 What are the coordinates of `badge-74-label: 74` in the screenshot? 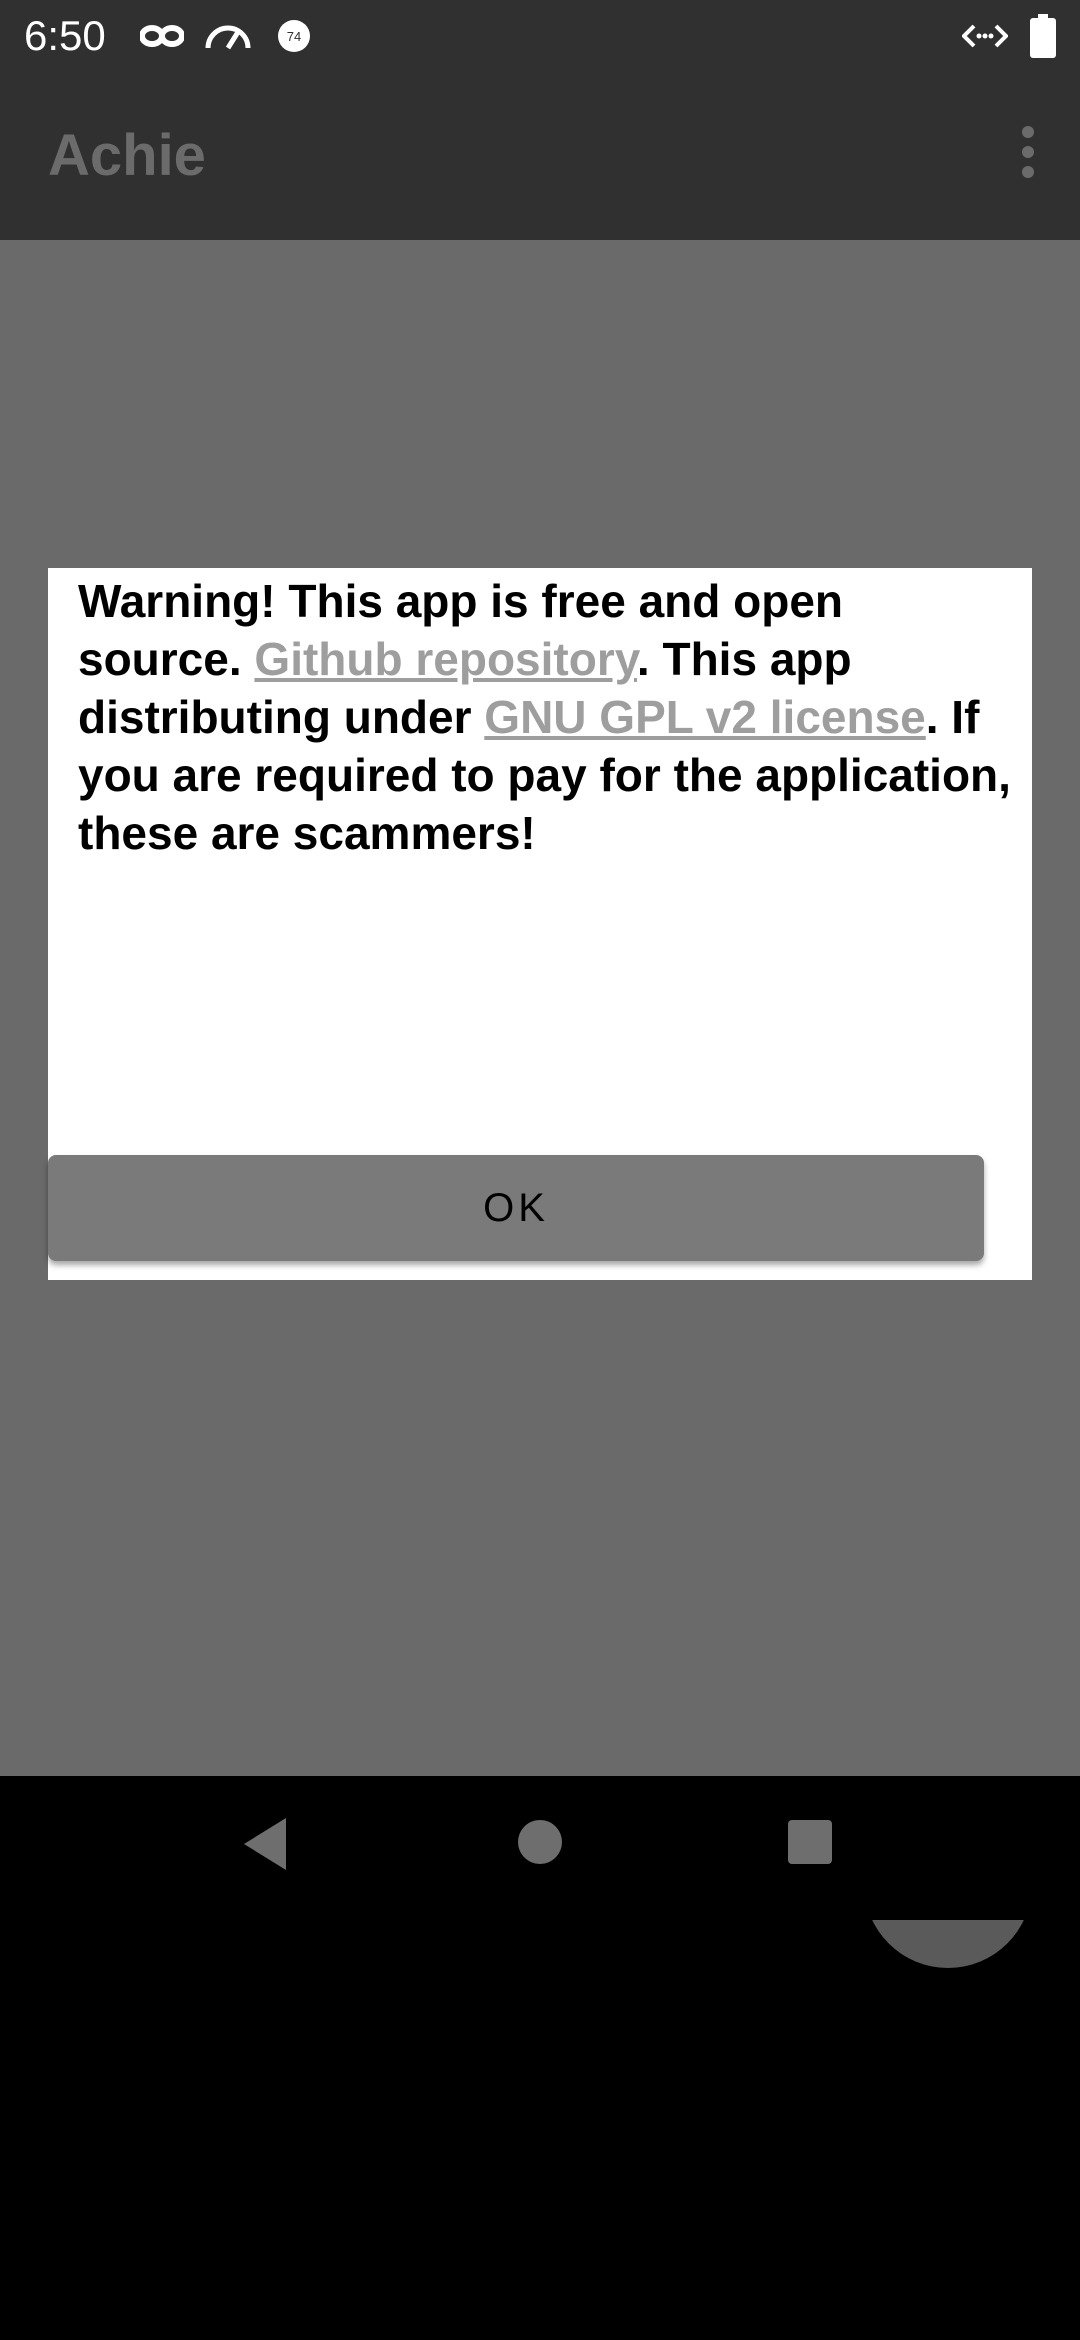 It's located at (294, 36).